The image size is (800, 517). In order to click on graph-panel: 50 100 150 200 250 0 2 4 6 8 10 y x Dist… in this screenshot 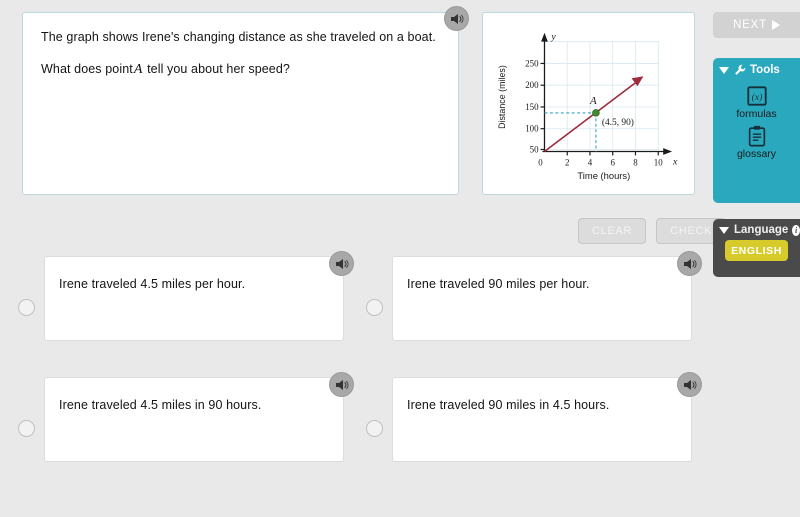, I will do `click(588, 103)`.